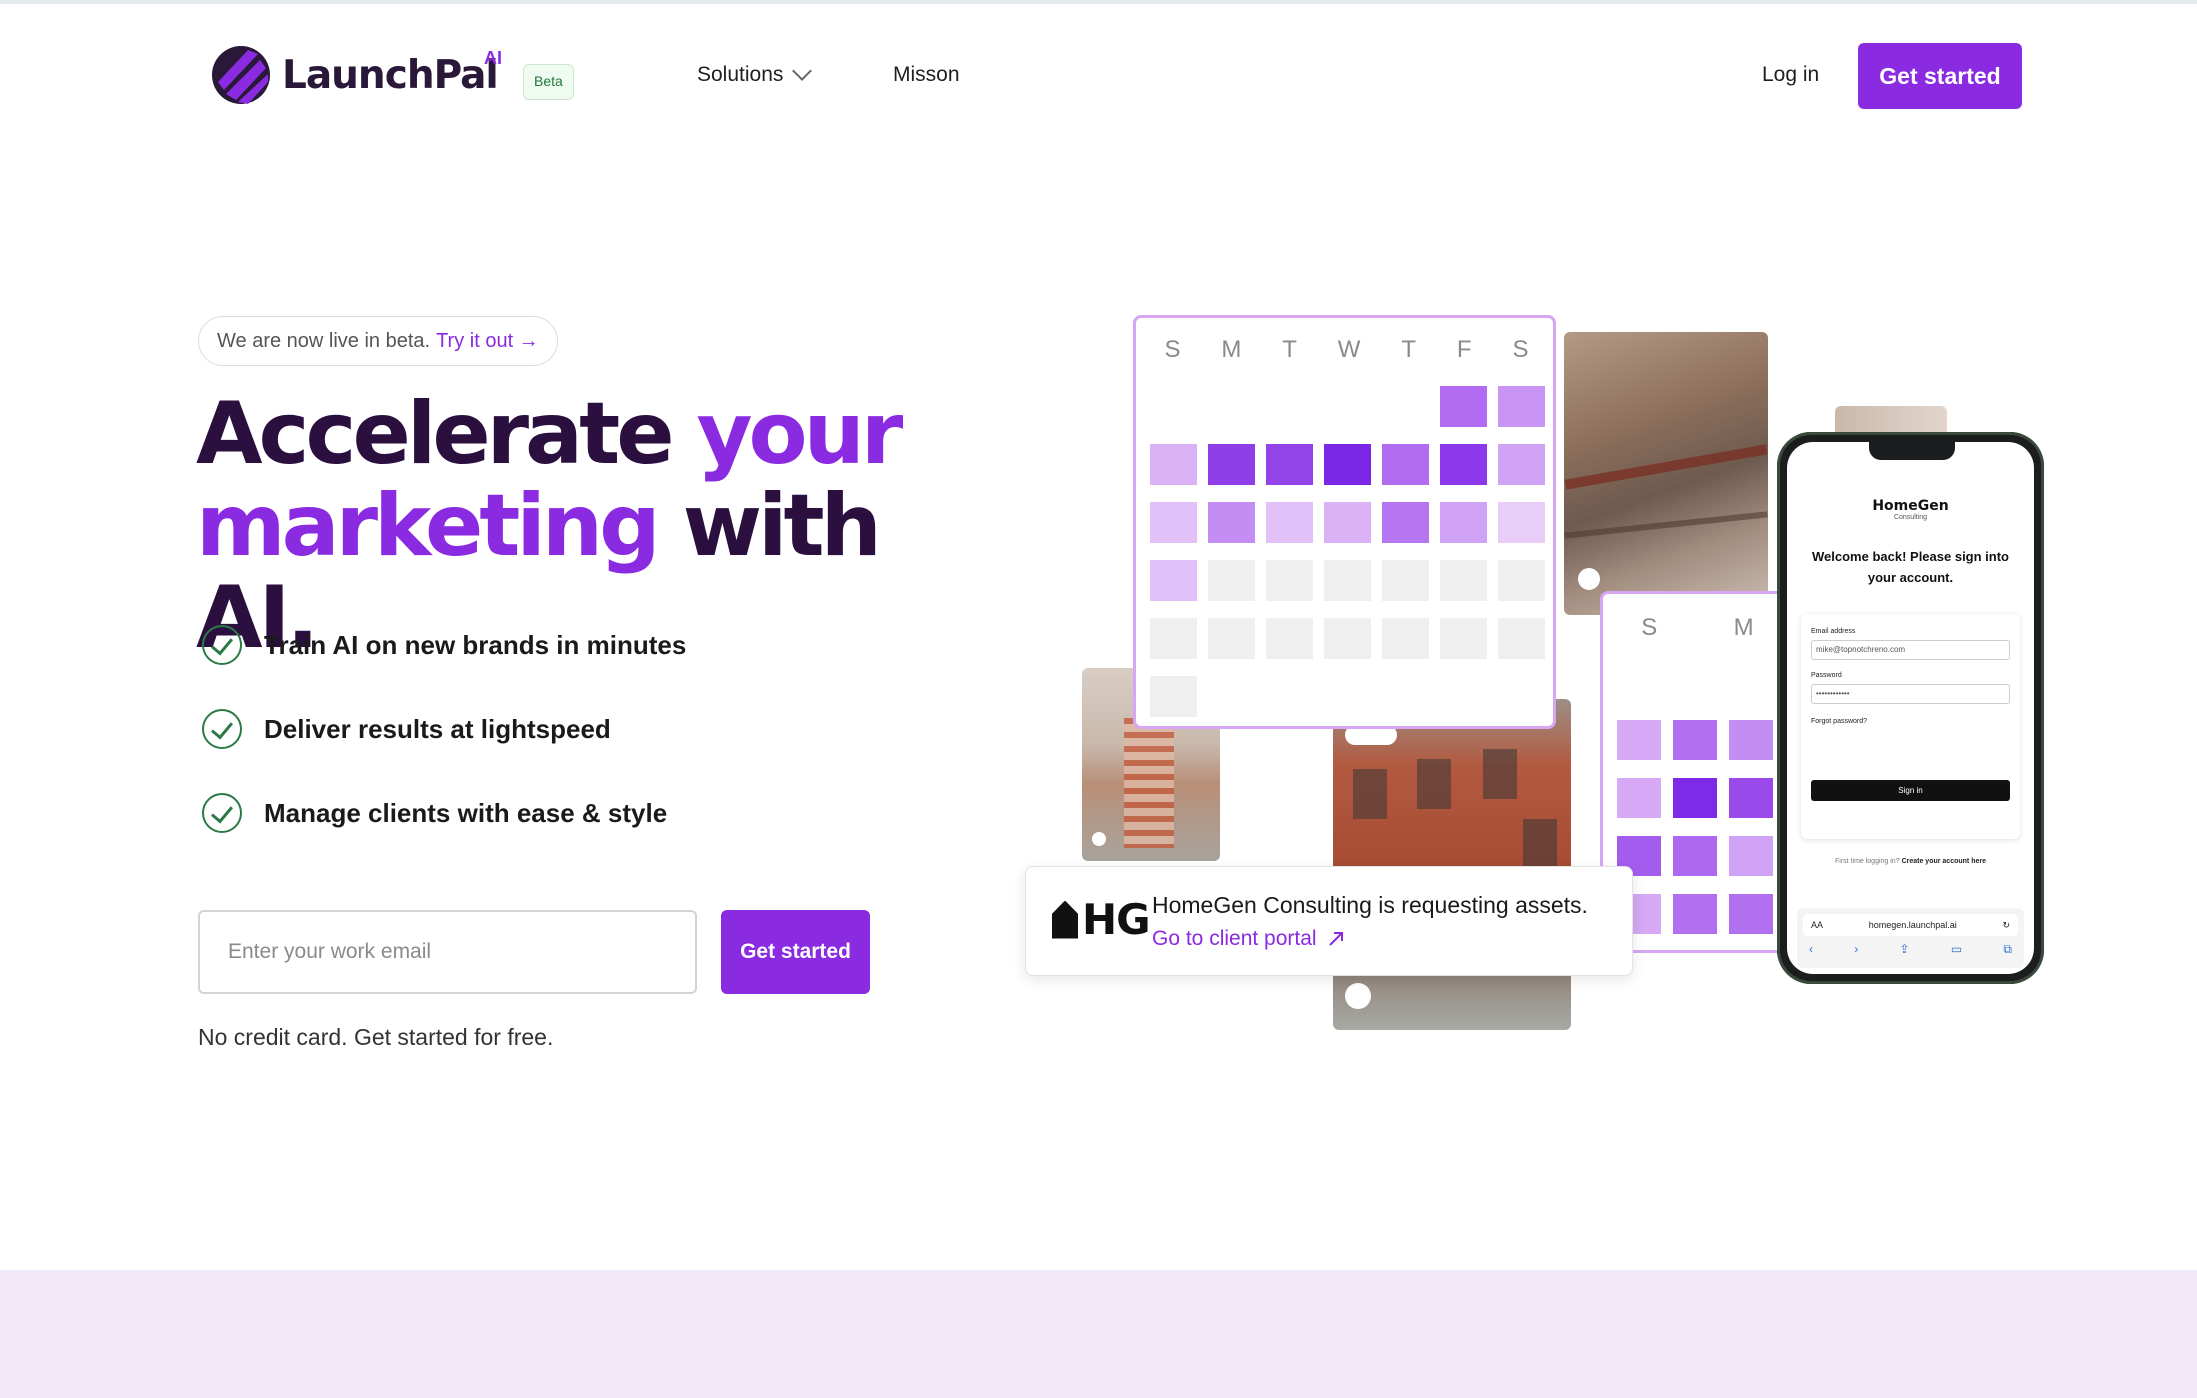  I want to click on brand-logo: LaunchPal AI, so click(355, 75).